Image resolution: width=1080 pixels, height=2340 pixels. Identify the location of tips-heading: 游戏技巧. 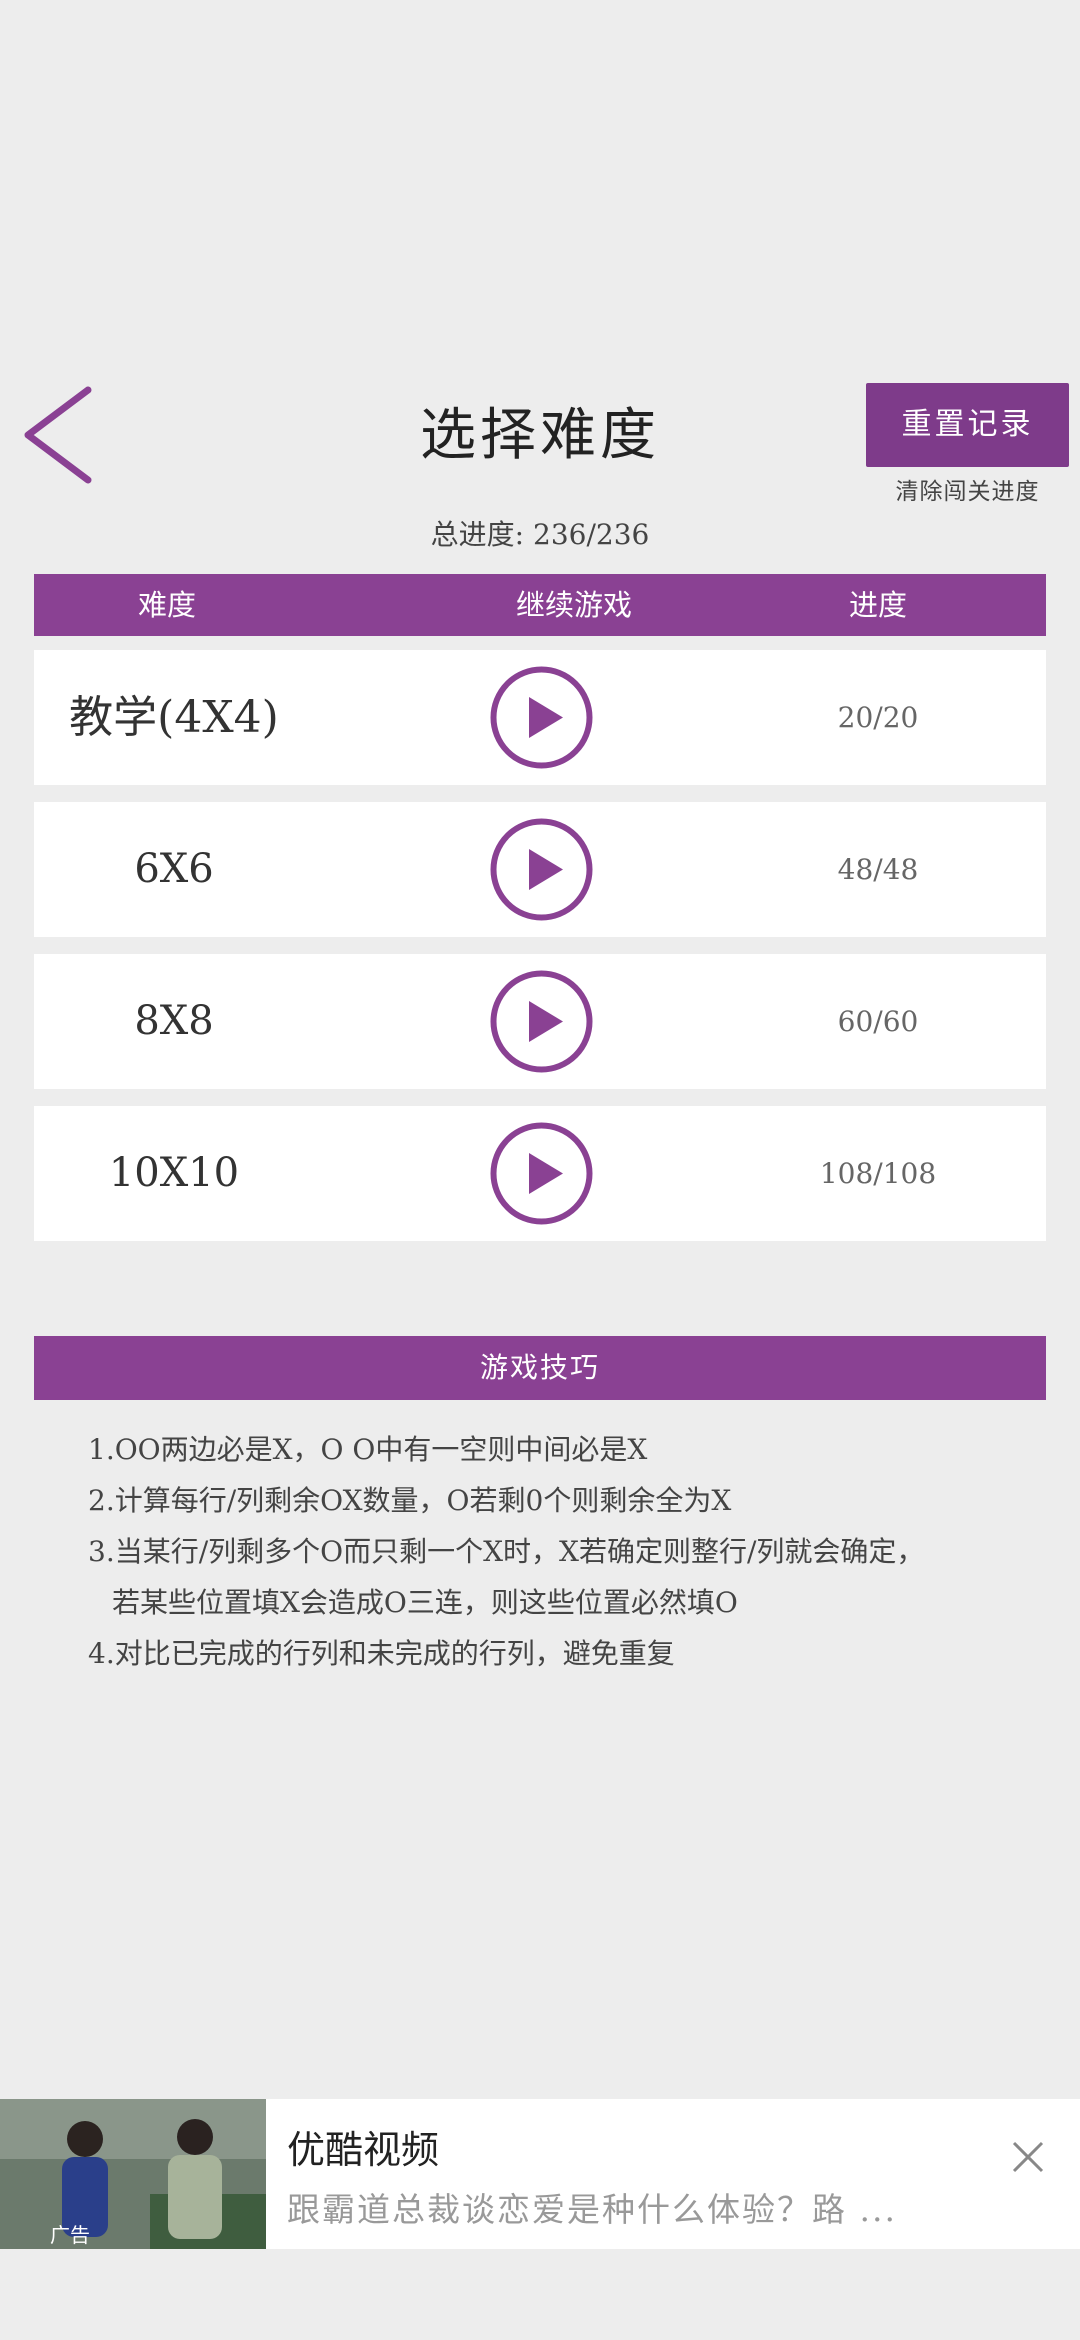
(540, 1368).